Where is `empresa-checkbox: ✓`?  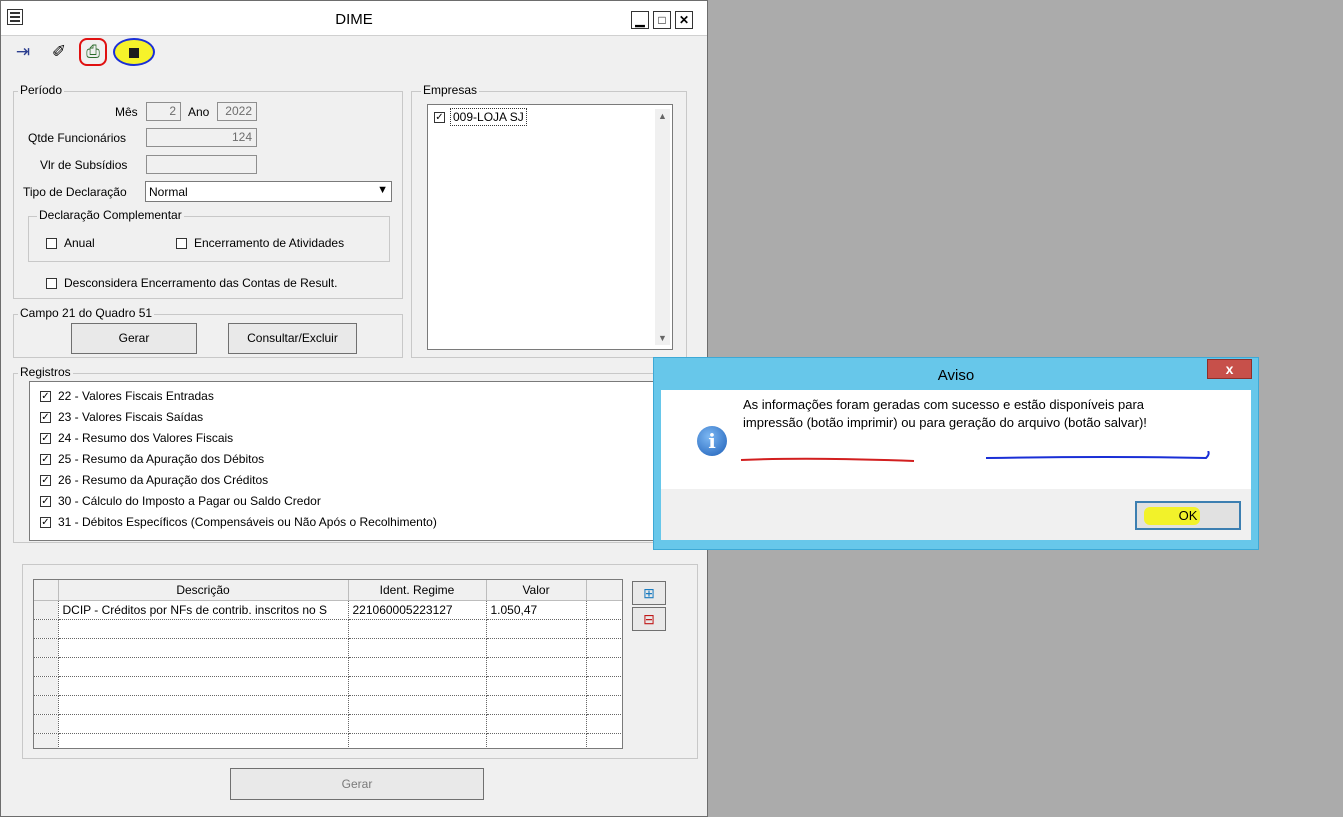 empresa-checkbox: ✓ is located at coordinates (439, 117).